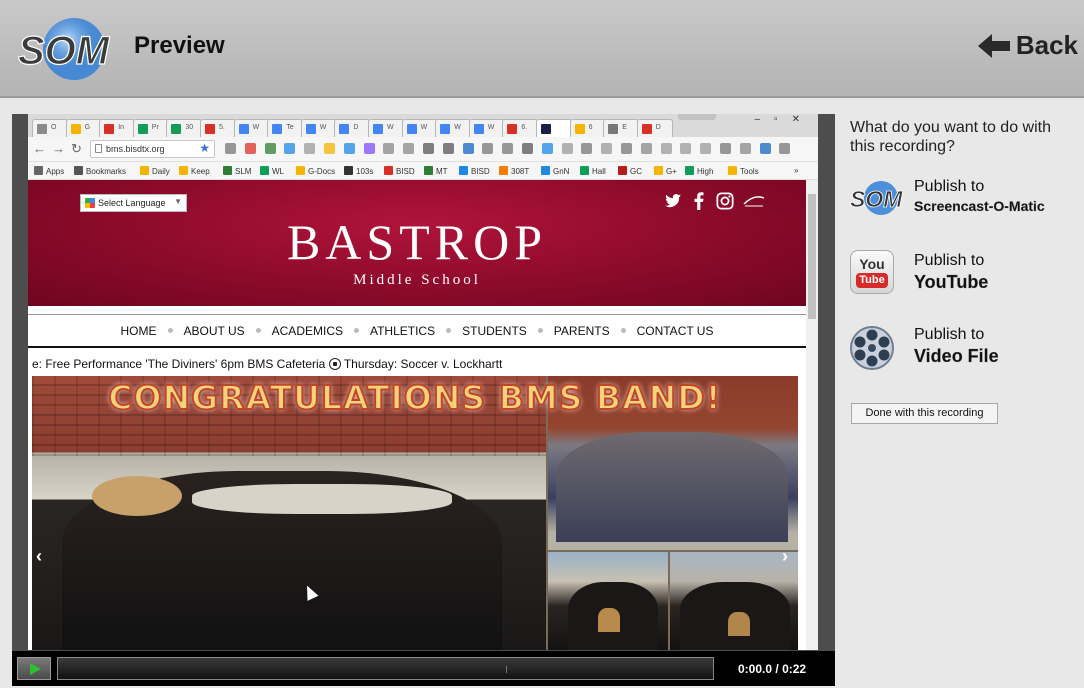  I want to click on tab-title: E, so click(624, 127).